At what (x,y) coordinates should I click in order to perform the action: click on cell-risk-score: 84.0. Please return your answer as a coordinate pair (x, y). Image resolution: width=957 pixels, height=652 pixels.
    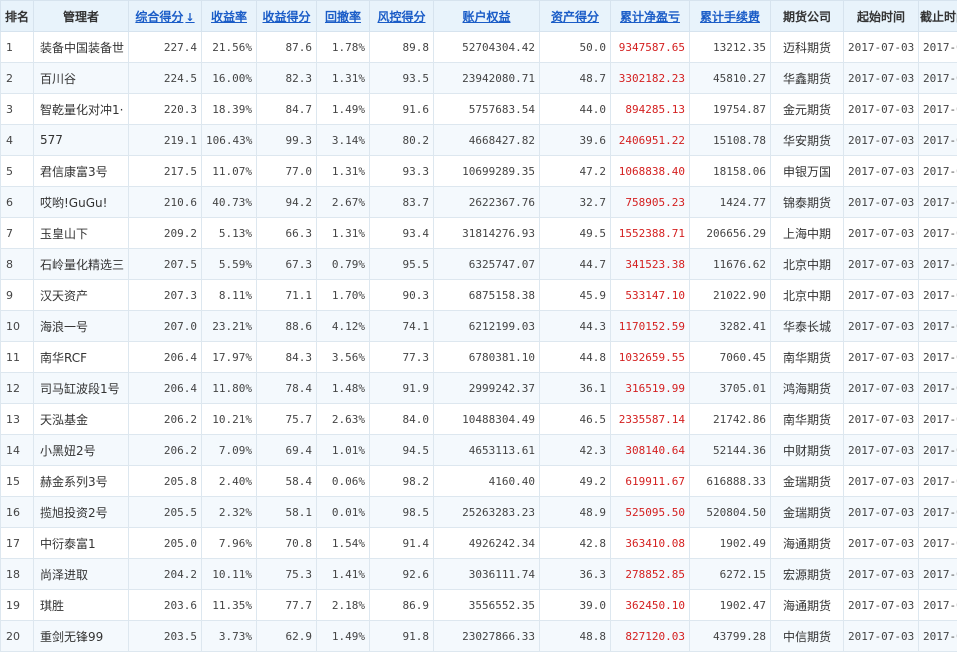
    Looking at the image, I should click on (402, 419).